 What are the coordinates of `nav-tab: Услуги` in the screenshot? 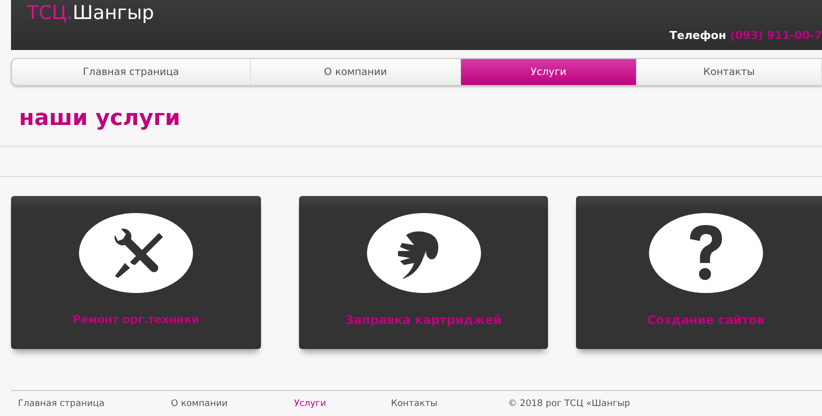 It's located at (549, 72).